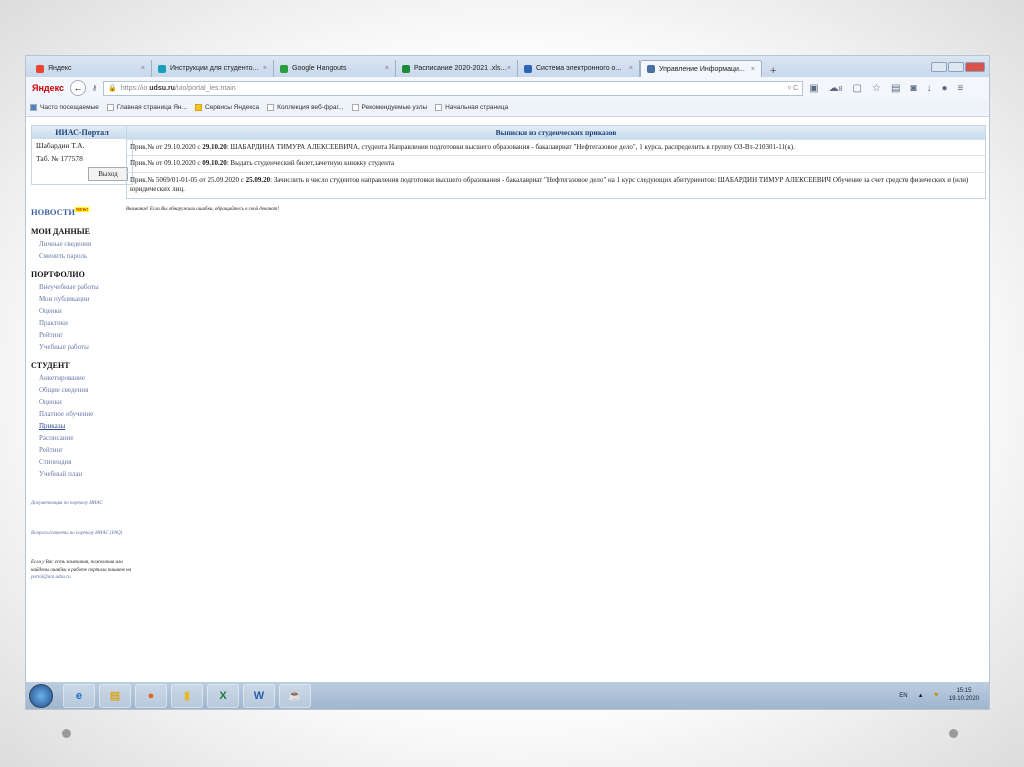 The image size is (1024, 767). I want to click on new-badge: NEW!, so click(82, 210).